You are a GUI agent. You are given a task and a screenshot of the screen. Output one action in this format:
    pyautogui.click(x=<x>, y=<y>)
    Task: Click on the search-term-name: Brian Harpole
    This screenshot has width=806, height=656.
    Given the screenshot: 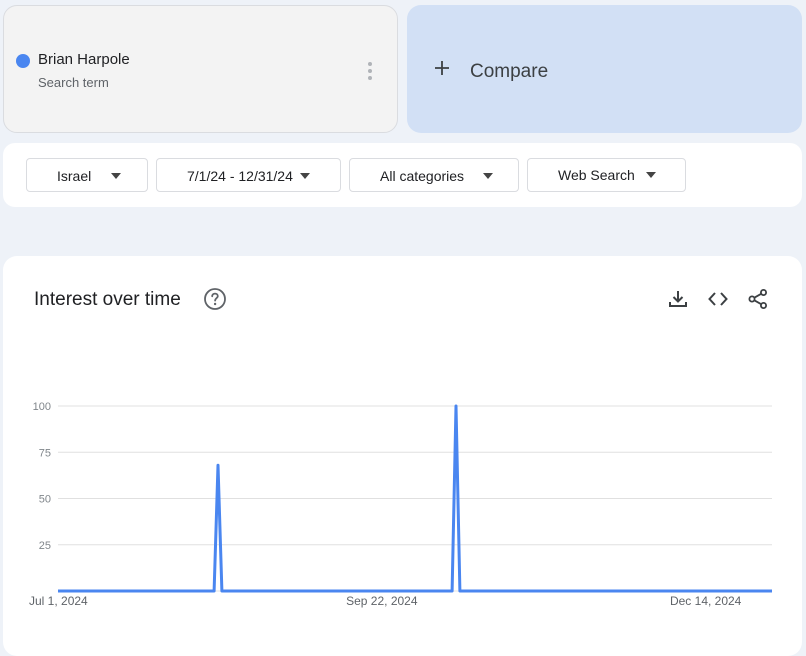 What is the action you would take?
    pyautogui.click(x=84, y=59)
    